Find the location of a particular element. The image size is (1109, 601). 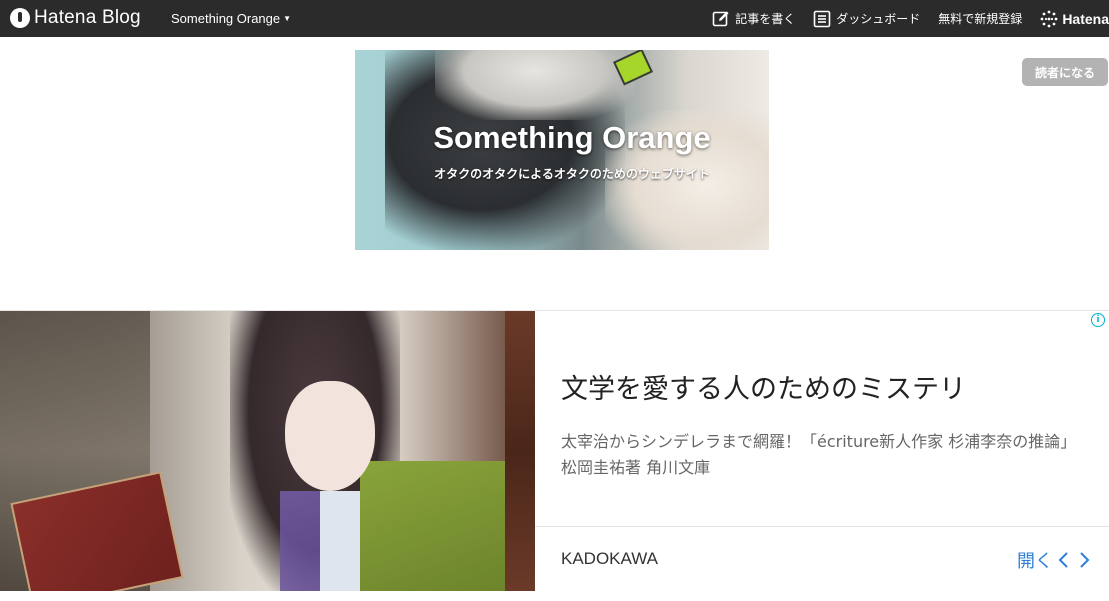

dashboard-label: ダッシュボード is located at coordinates (878, 19).